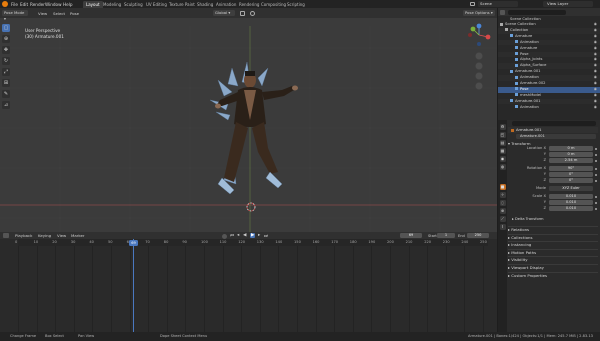  Describe the element at coordinates (571, 168) in the screenshot. I see `rotation-field: 90°` at that location.